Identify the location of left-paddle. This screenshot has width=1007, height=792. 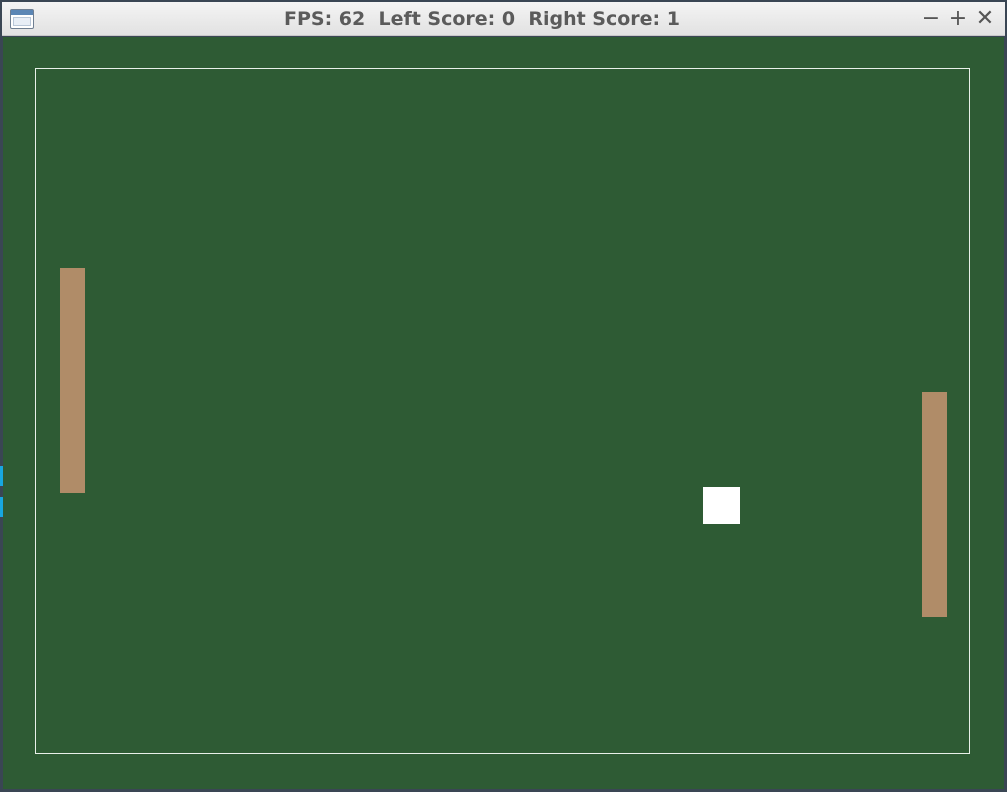
(72, 380).